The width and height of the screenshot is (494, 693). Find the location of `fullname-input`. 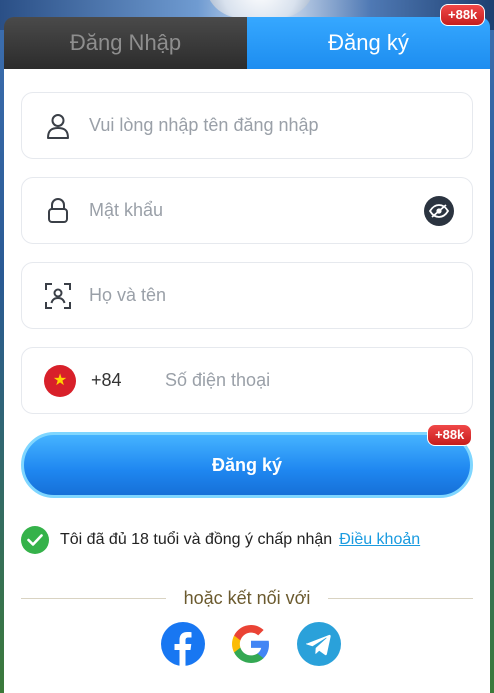

fullname-input is located at coordinates (280, 295).